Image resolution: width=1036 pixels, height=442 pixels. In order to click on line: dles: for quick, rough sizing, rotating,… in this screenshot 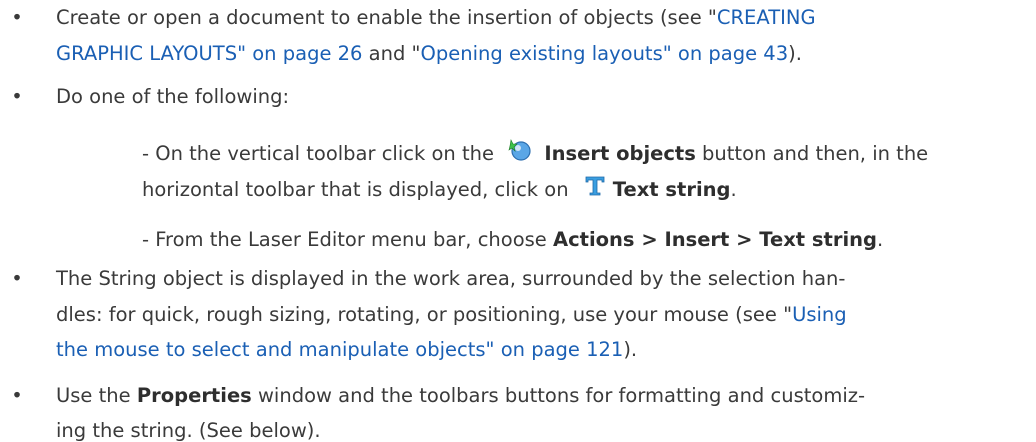, I will do `click(451, 314)`.